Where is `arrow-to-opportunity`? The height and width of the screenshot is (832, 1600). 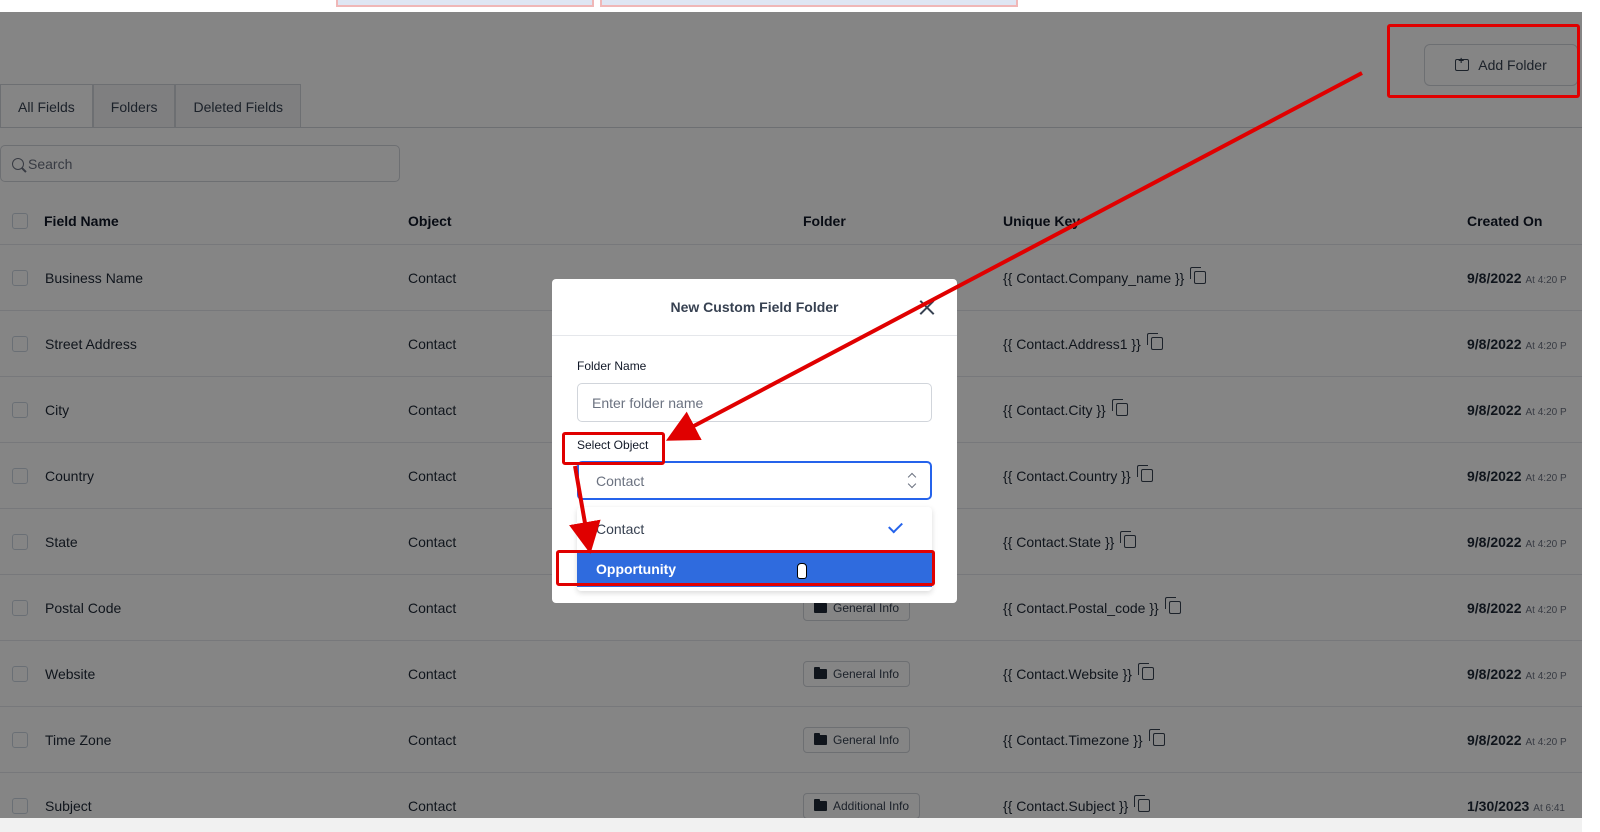 arrow-to-opportunity is located at coordinates (585, 509).